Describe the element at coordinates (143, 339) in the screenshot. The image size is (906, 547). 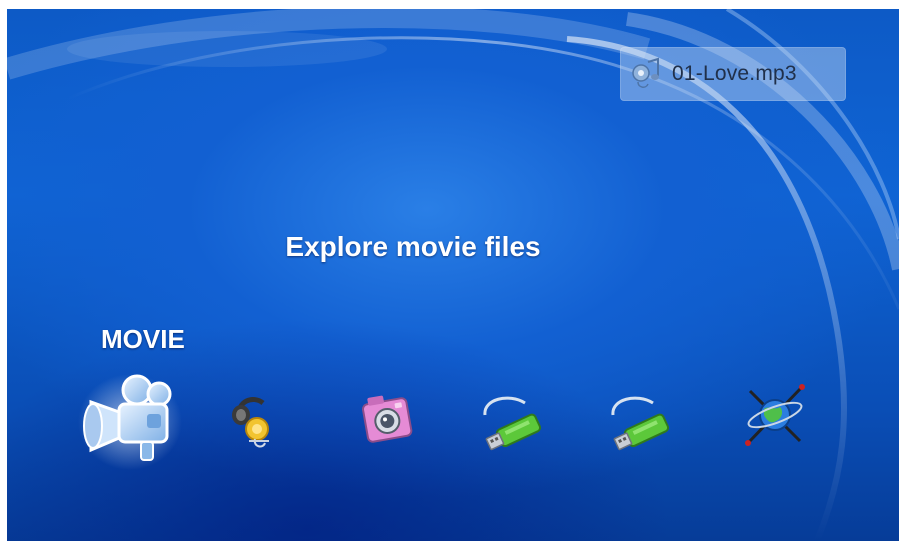
I see `selected-menu-label: MOVIE` at that location.